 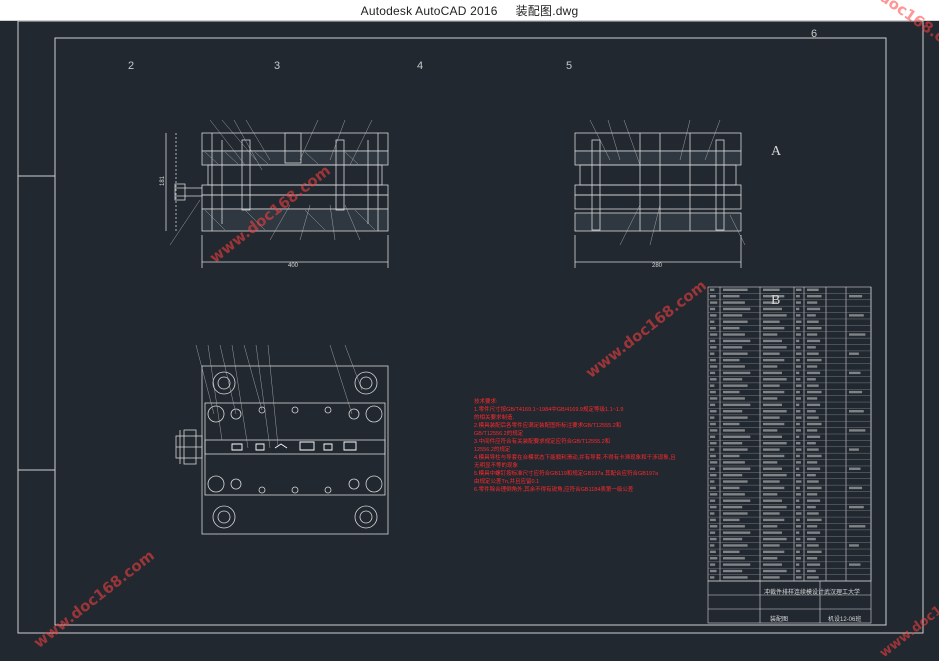 What do you see at coordinates (788, 433) in the screenshot?
I see `bom-entries` at bounding box center [788, 433].